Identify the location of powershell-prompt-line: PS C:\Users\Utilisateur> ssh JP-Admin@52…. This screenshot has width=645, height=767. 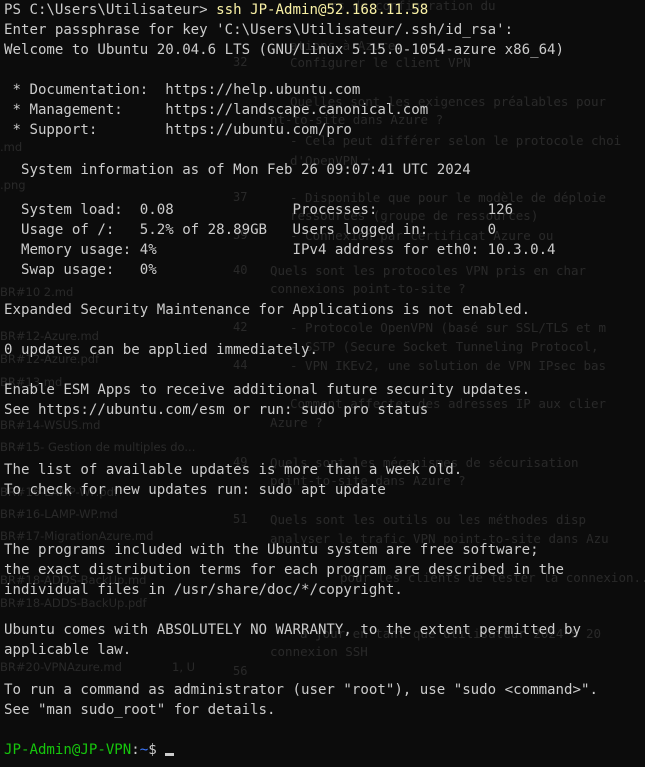
(324, 10).